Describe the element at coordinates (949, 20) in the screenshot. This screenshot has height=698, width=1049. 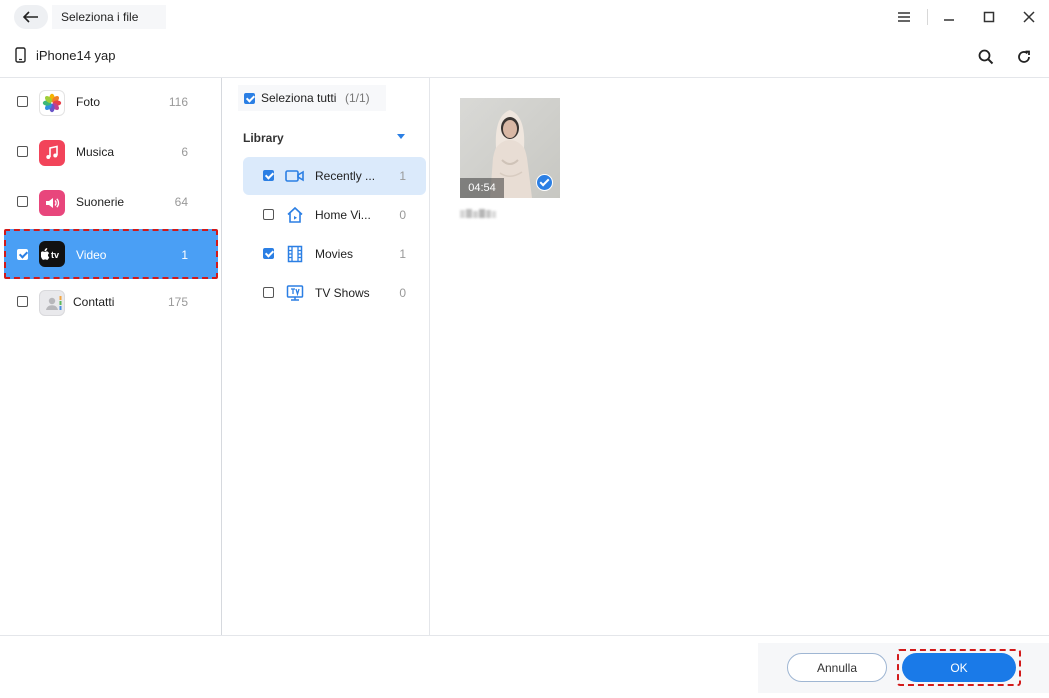
I see `minimize-icon` at that location.